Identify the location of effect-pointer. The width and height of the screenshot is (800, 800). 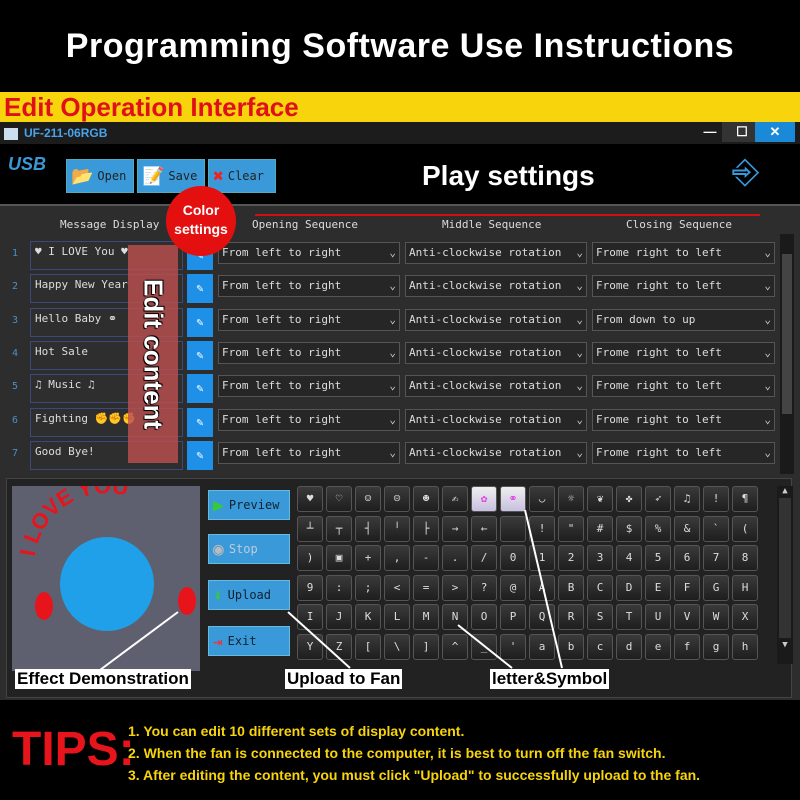
(139, 641).